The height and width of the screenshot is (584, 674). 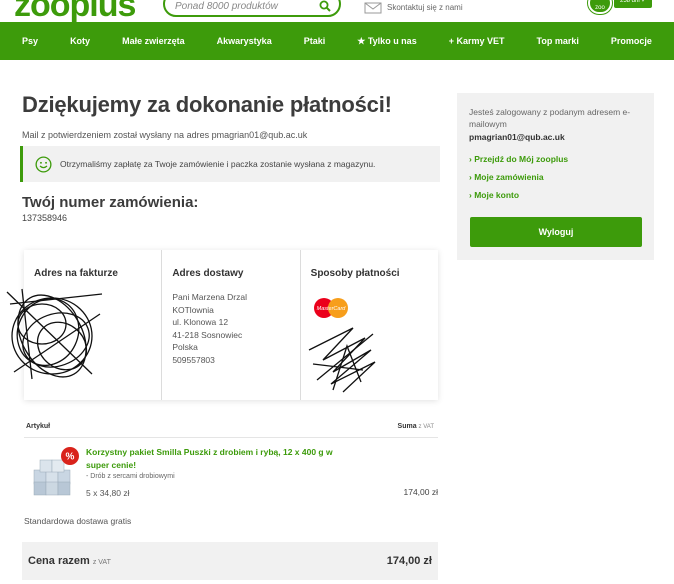 I want to click on shipping-address-line: 41-218 Sosnowiec, so click(x=207, y=334).